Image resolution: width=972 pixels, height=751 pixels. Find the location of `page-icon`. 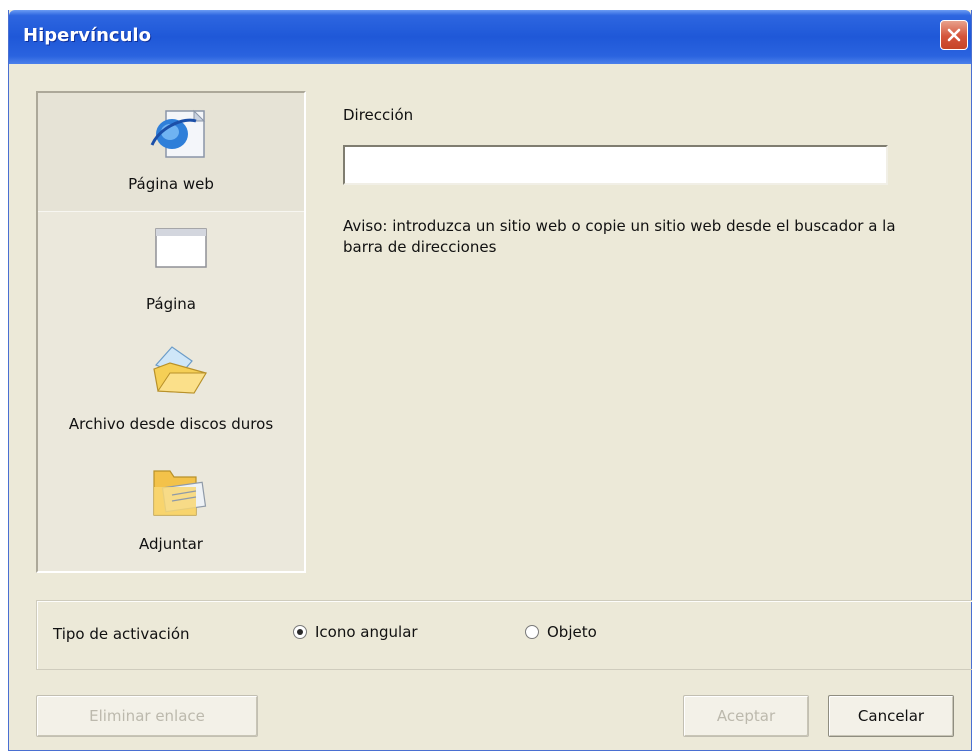

page-icon is located at coordinates (181, 248).